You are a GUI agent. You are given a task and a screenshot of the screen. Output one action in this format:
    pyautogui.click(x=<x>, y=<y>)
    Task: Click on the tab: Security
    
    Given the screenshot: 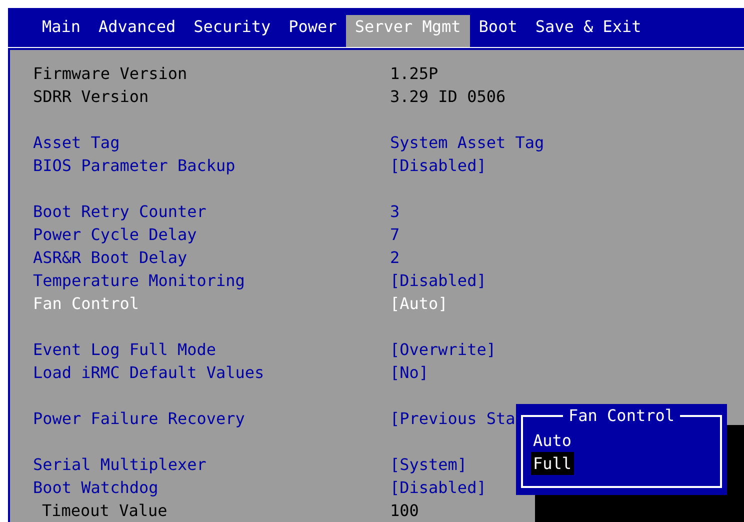 What is the action you would take?
    pyautogui.click(x=232, y=31)
    